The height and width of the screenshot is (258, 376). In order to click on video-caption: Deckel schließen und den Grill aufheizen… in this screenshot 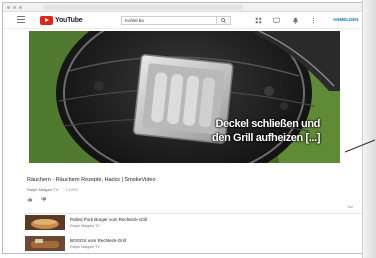, I will do `click(266, 131)`.